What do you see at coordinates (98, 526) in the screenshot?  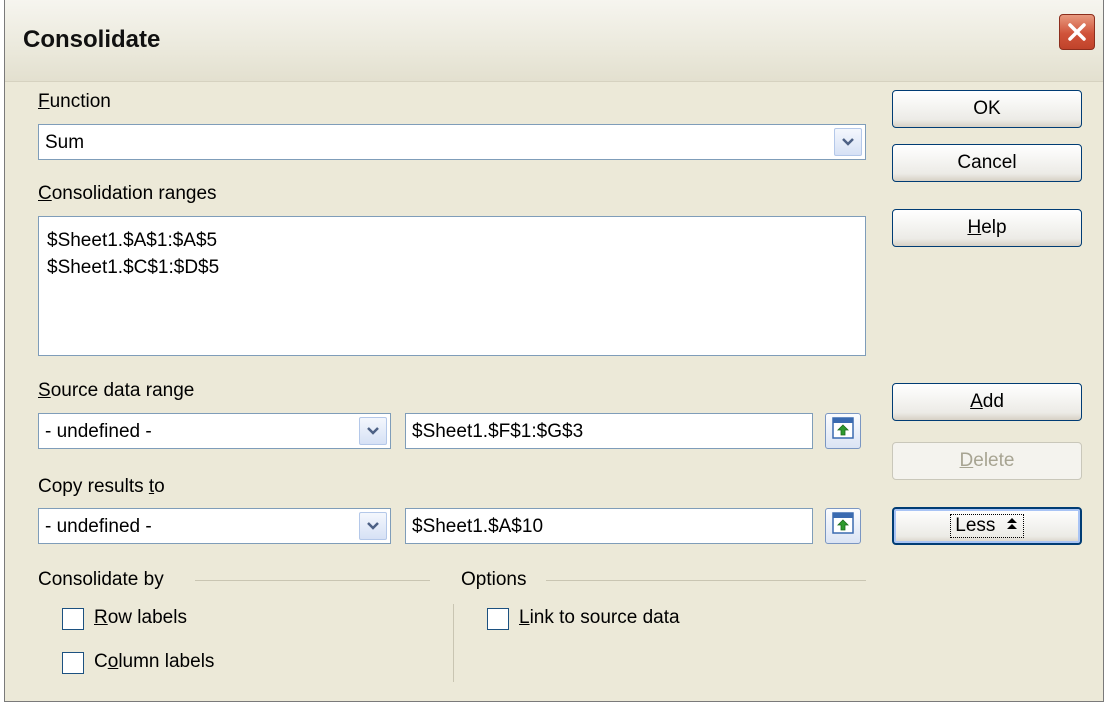 I see `copy-results-select-value: - undefined -` at bounding box center [98, 526].